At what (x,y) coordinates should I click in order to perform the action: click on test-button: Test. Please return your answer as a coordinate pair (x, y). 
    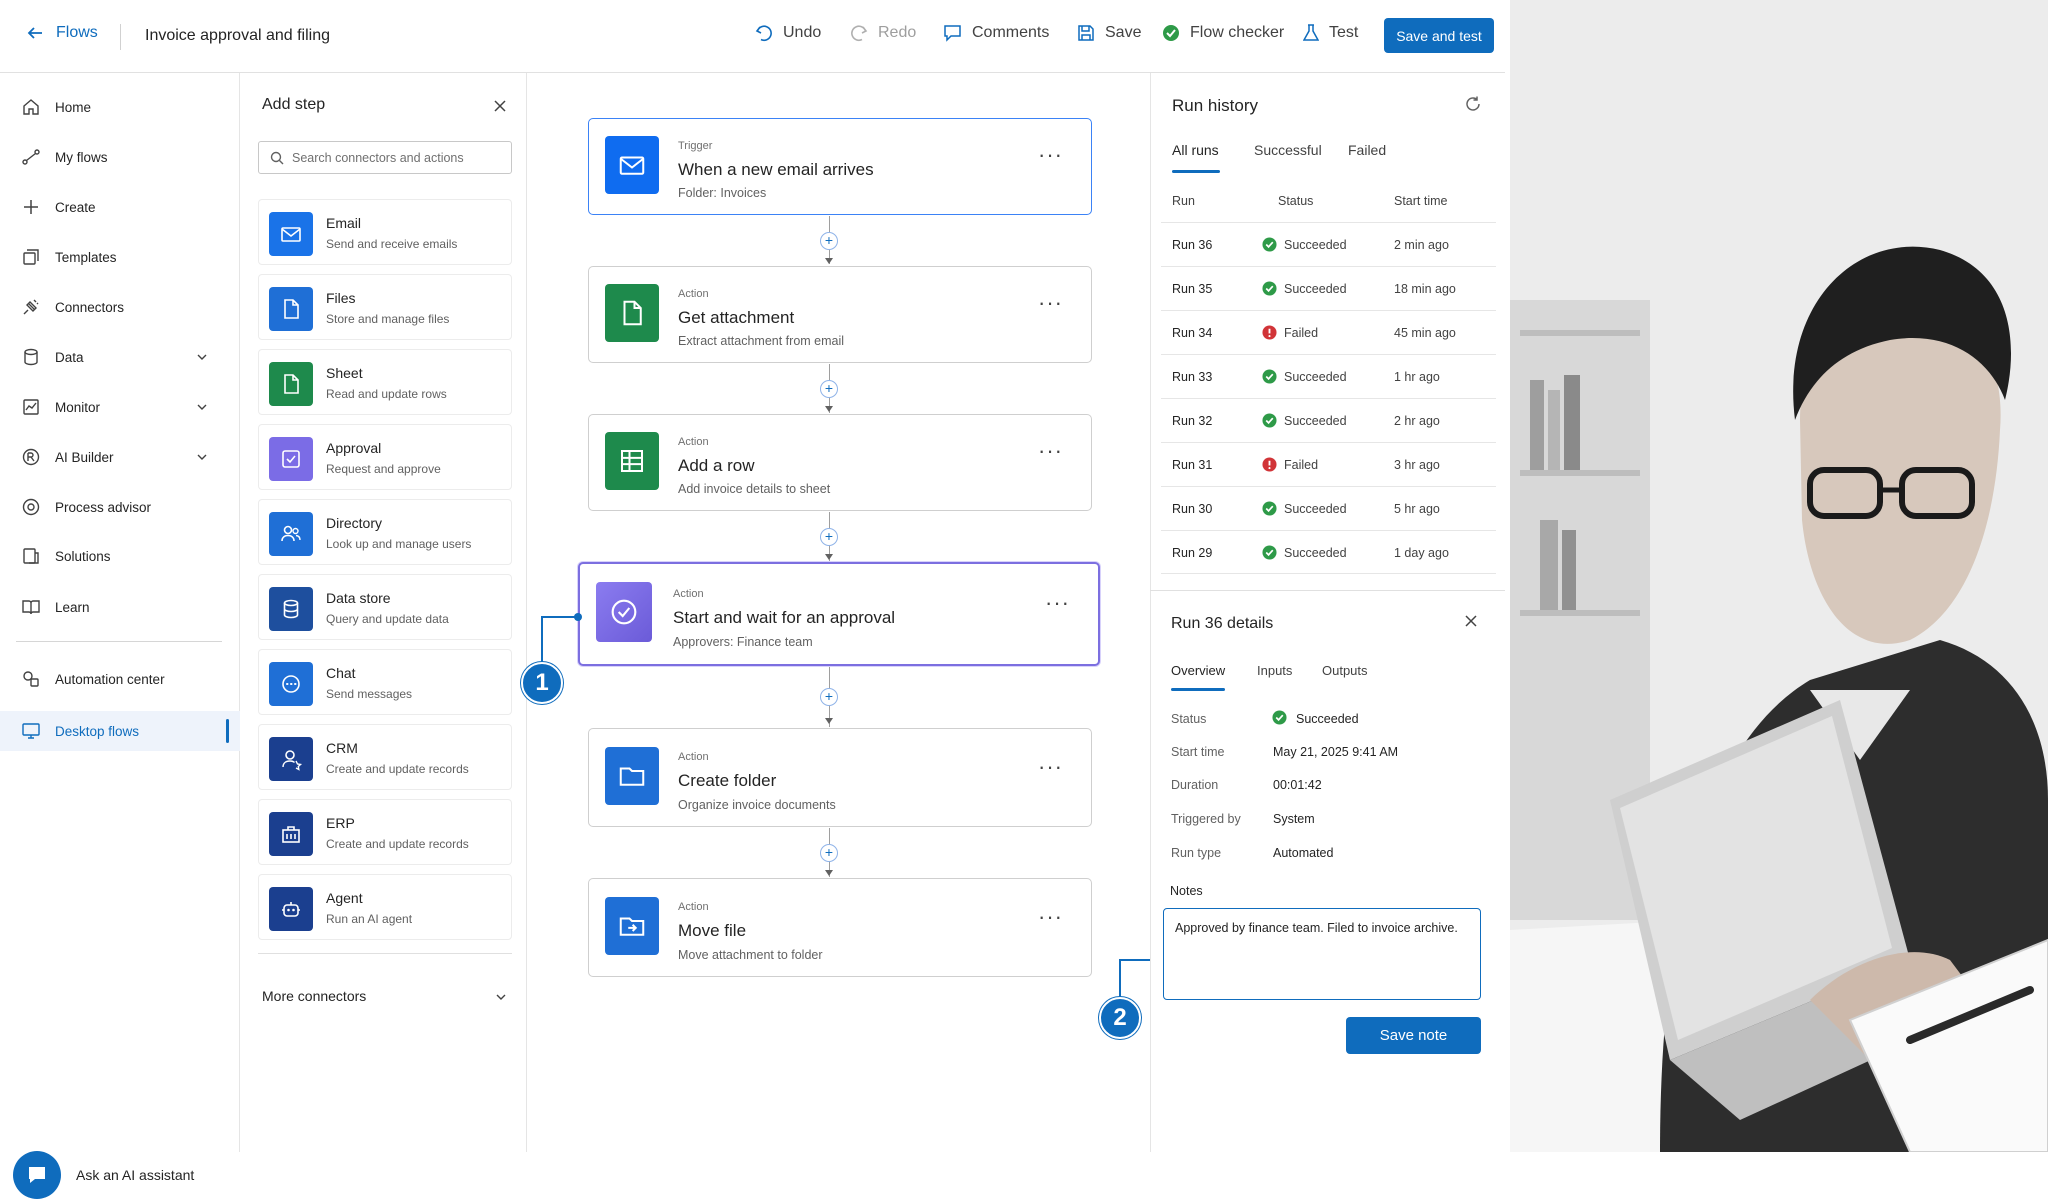
    Looking at the image, I should click on (1330, 33).